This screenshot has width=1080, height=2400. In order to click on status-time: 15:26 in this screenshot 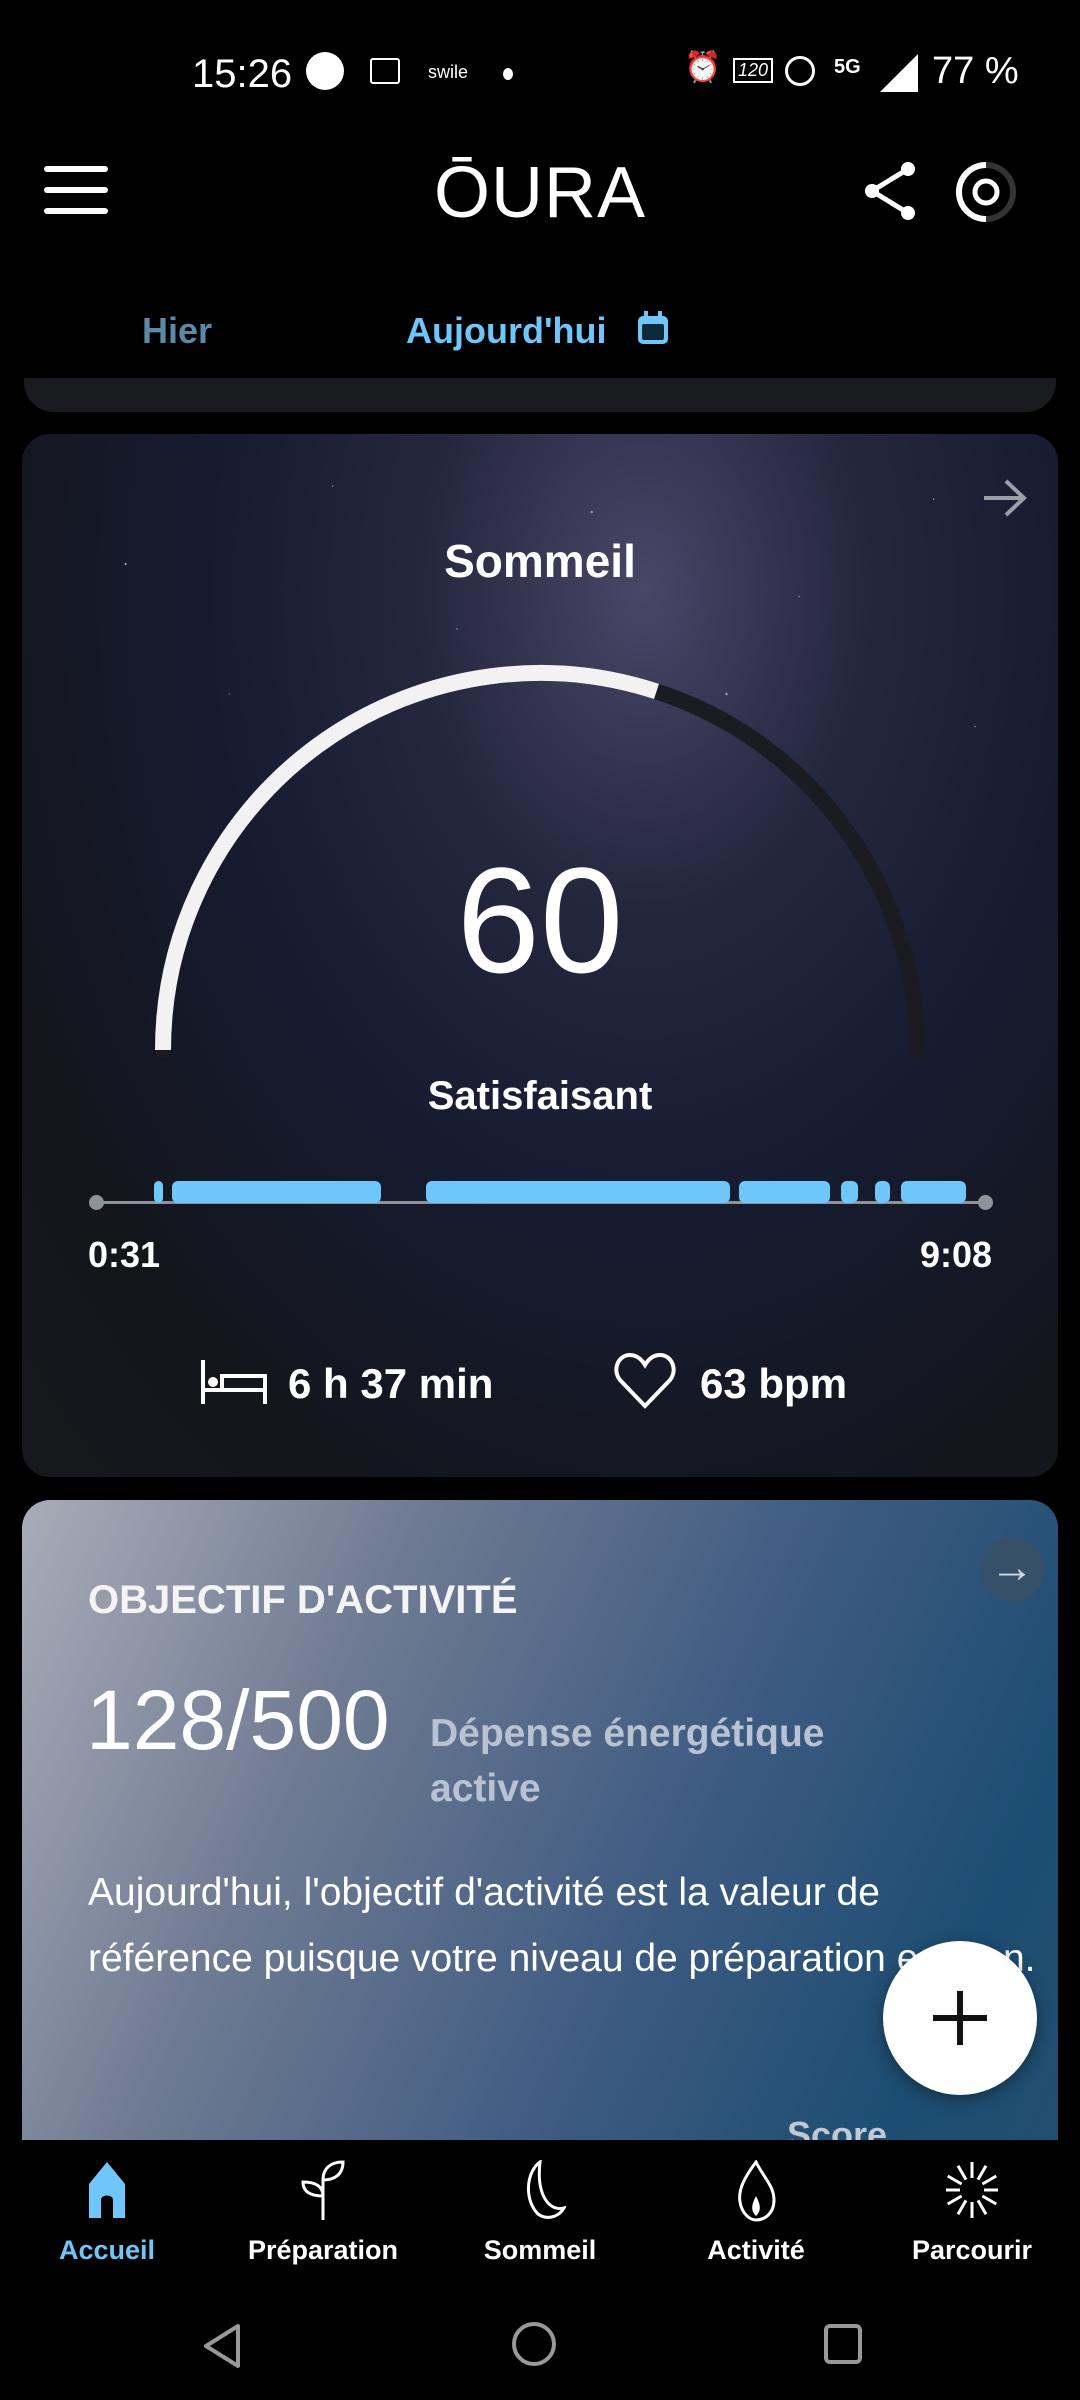, I will do `click(242, 74)`.